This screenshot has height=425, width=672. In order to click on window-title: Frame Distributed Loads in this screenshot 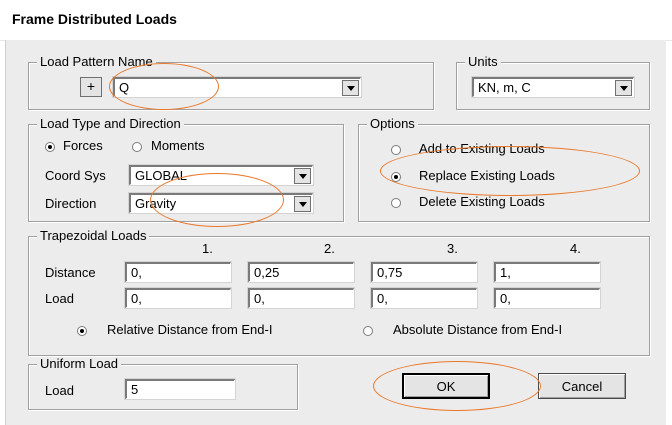, I will do `click(94, 19)`.